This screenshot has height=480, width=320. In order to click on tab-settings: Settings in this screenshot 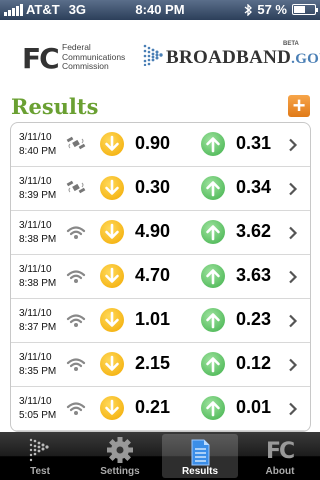, I will do `click(120, 456)`.